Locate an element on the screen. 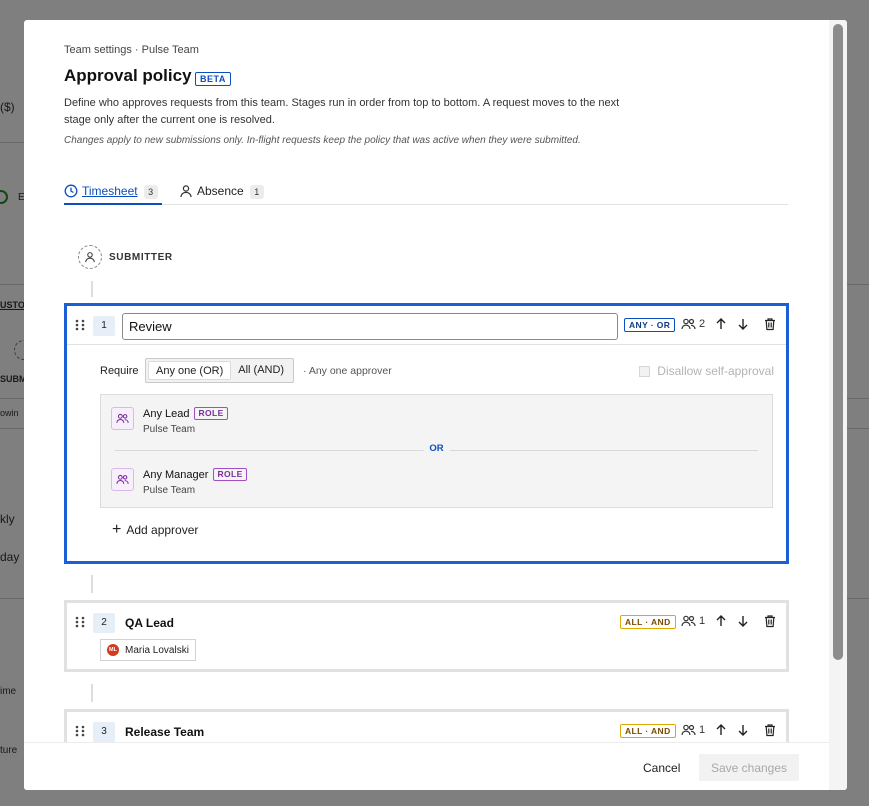  cancel-button: Cancel is located at coordinates (661, 768).